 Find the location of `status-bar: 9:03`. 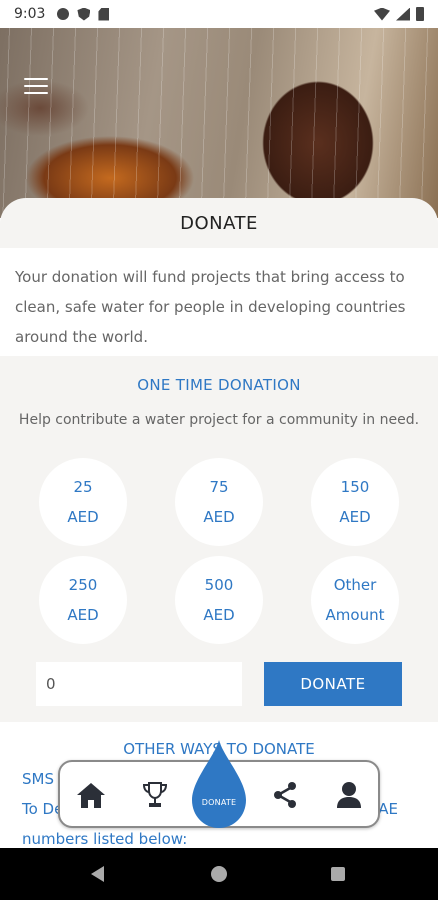

status-bar: 9:03 is located at coordinates (219, 14).